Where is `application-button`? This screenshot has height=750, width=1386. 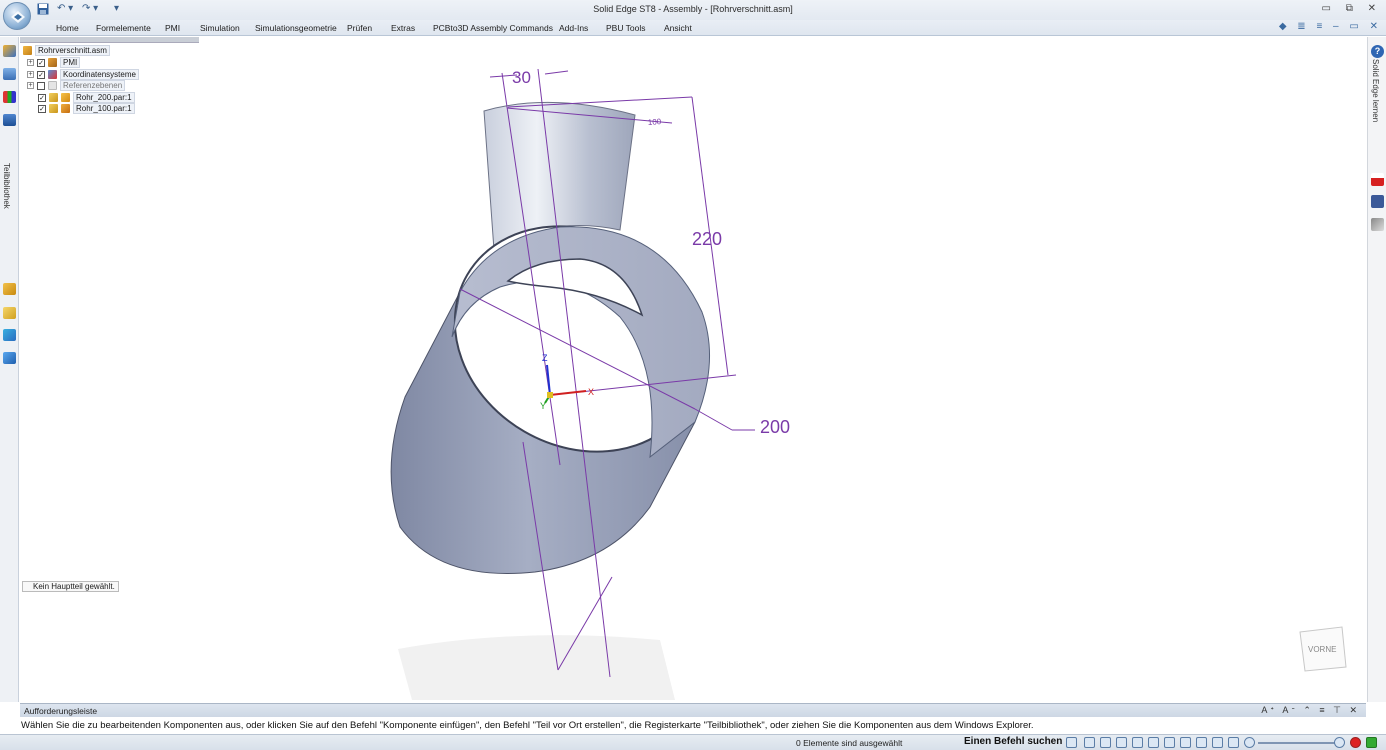
application-button is located at coordinates (17, 16).